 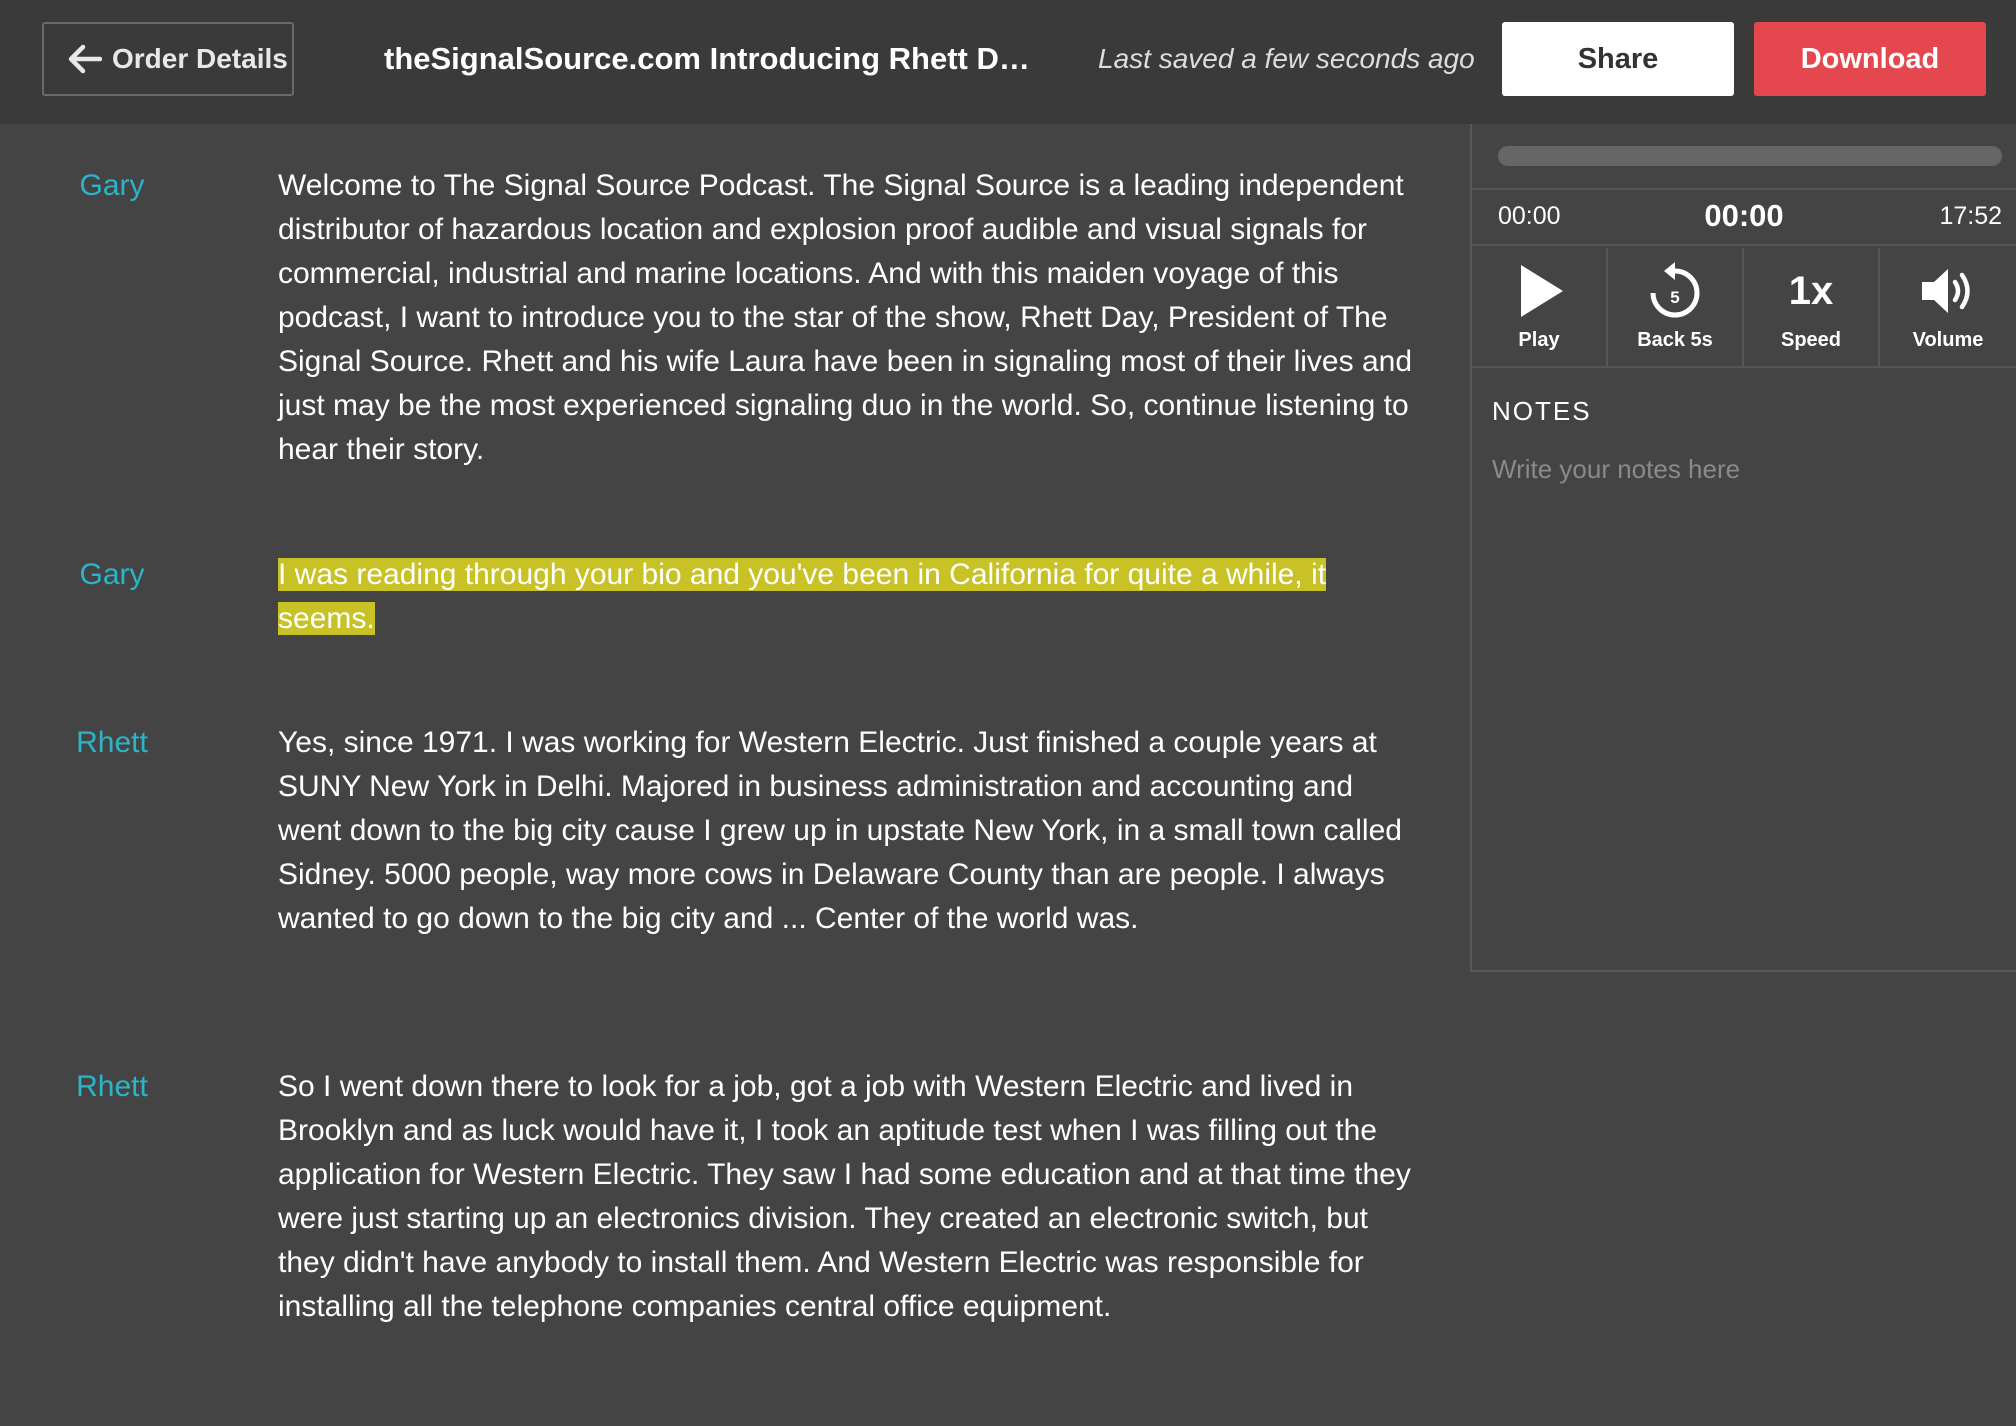 I want to click on play-button: Play, so click(x=1540, y=307).